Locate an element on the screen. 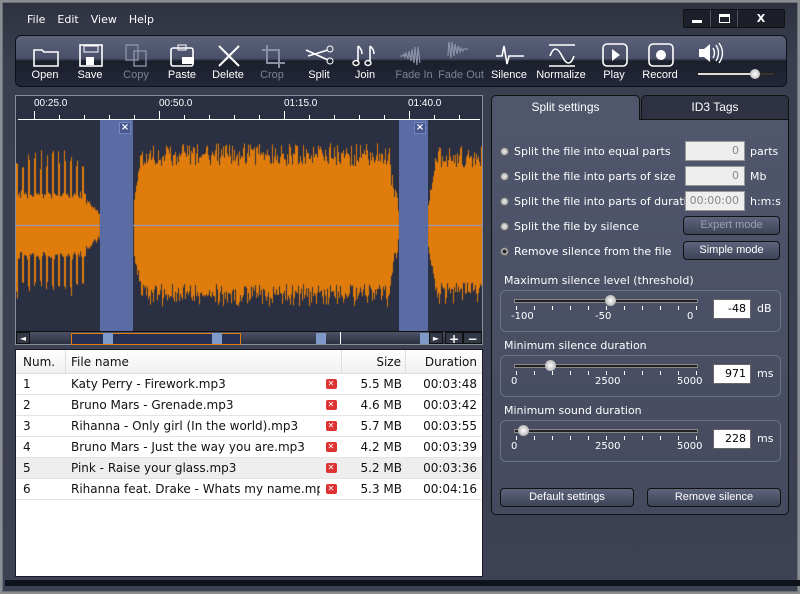  close-button: X is located at coordinates (761, 18).